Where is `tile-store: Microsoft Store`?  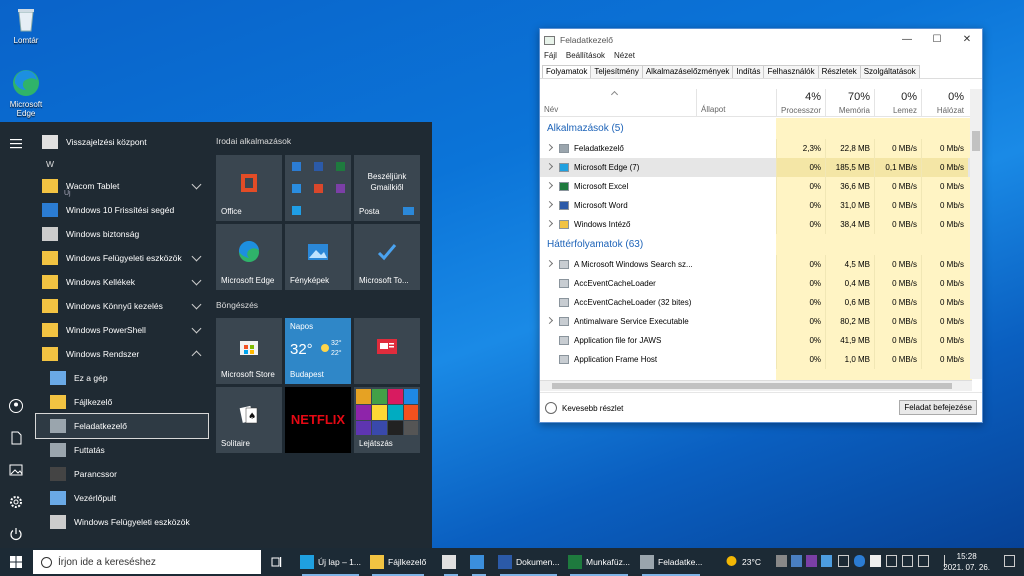
tile-store: Microsoft Store is located at coordinates (249, 351).